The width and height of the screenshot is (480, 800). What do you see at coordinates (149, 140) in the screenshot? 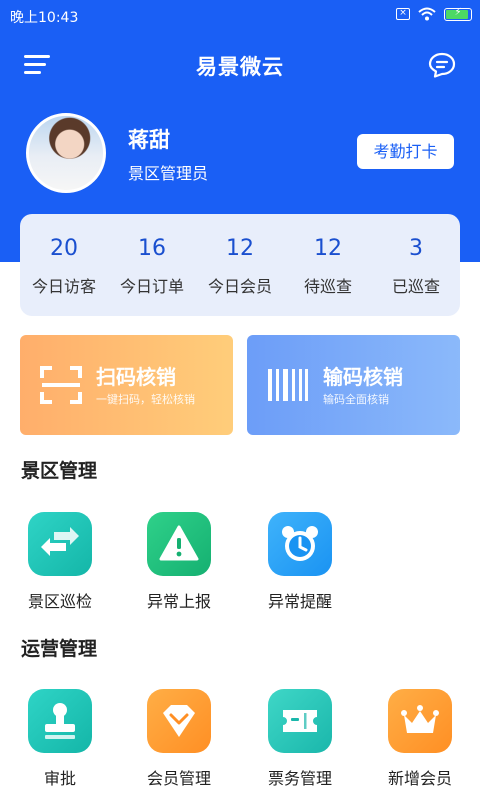
I see `profile-name: 蒋甜` at bounding box center [149, 140].